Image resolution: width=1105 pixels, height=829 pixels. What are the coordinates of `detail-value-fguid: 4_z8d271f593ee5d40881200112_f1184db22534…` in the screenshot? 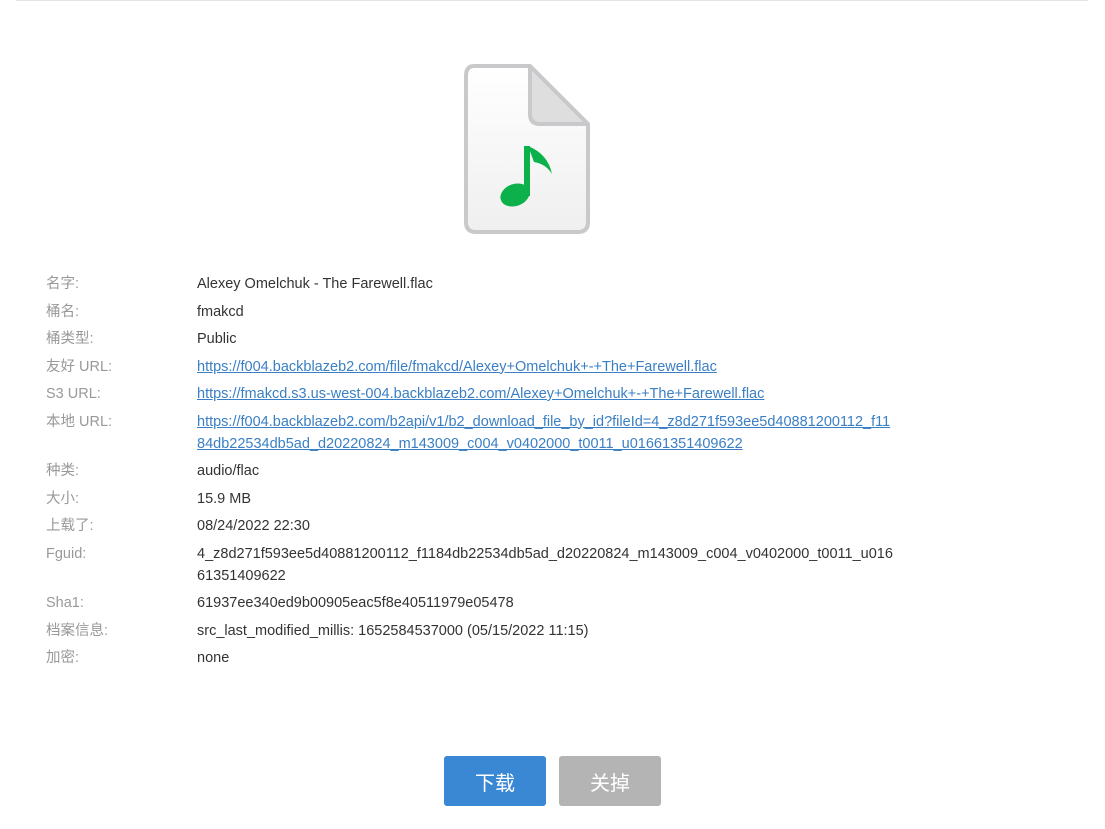 It's located at (545, 564).